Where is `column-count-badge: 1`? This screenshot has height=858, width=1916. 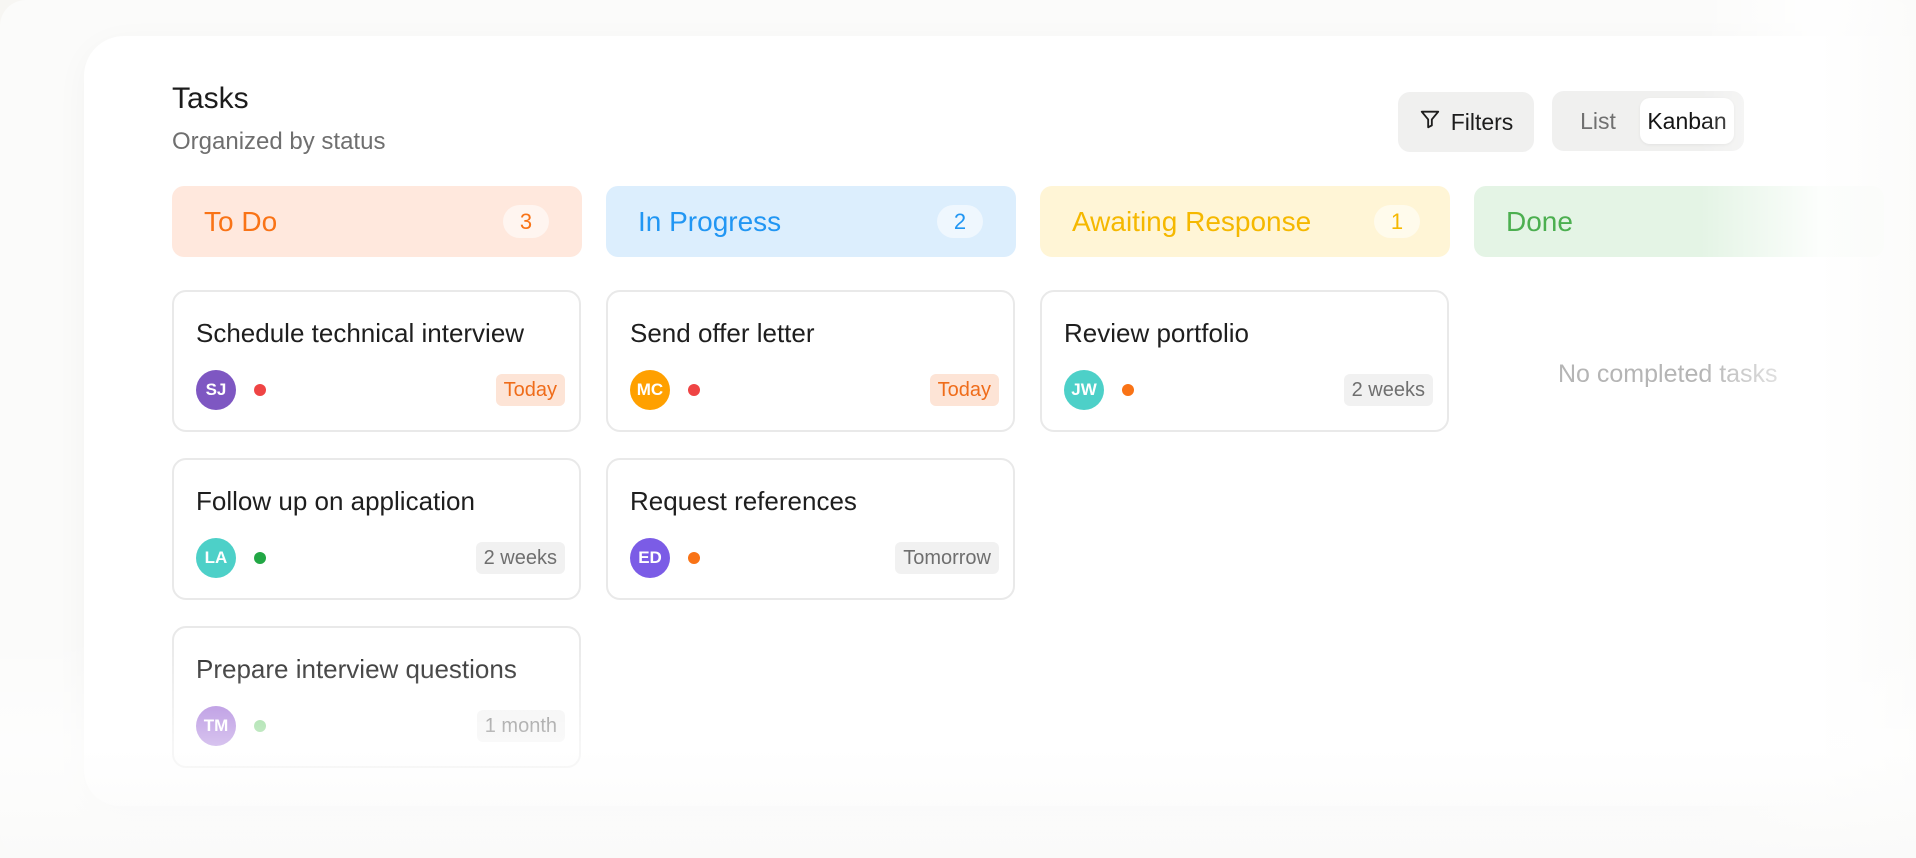 column-count-badge: 1 is located at coordinates (1397, 221).